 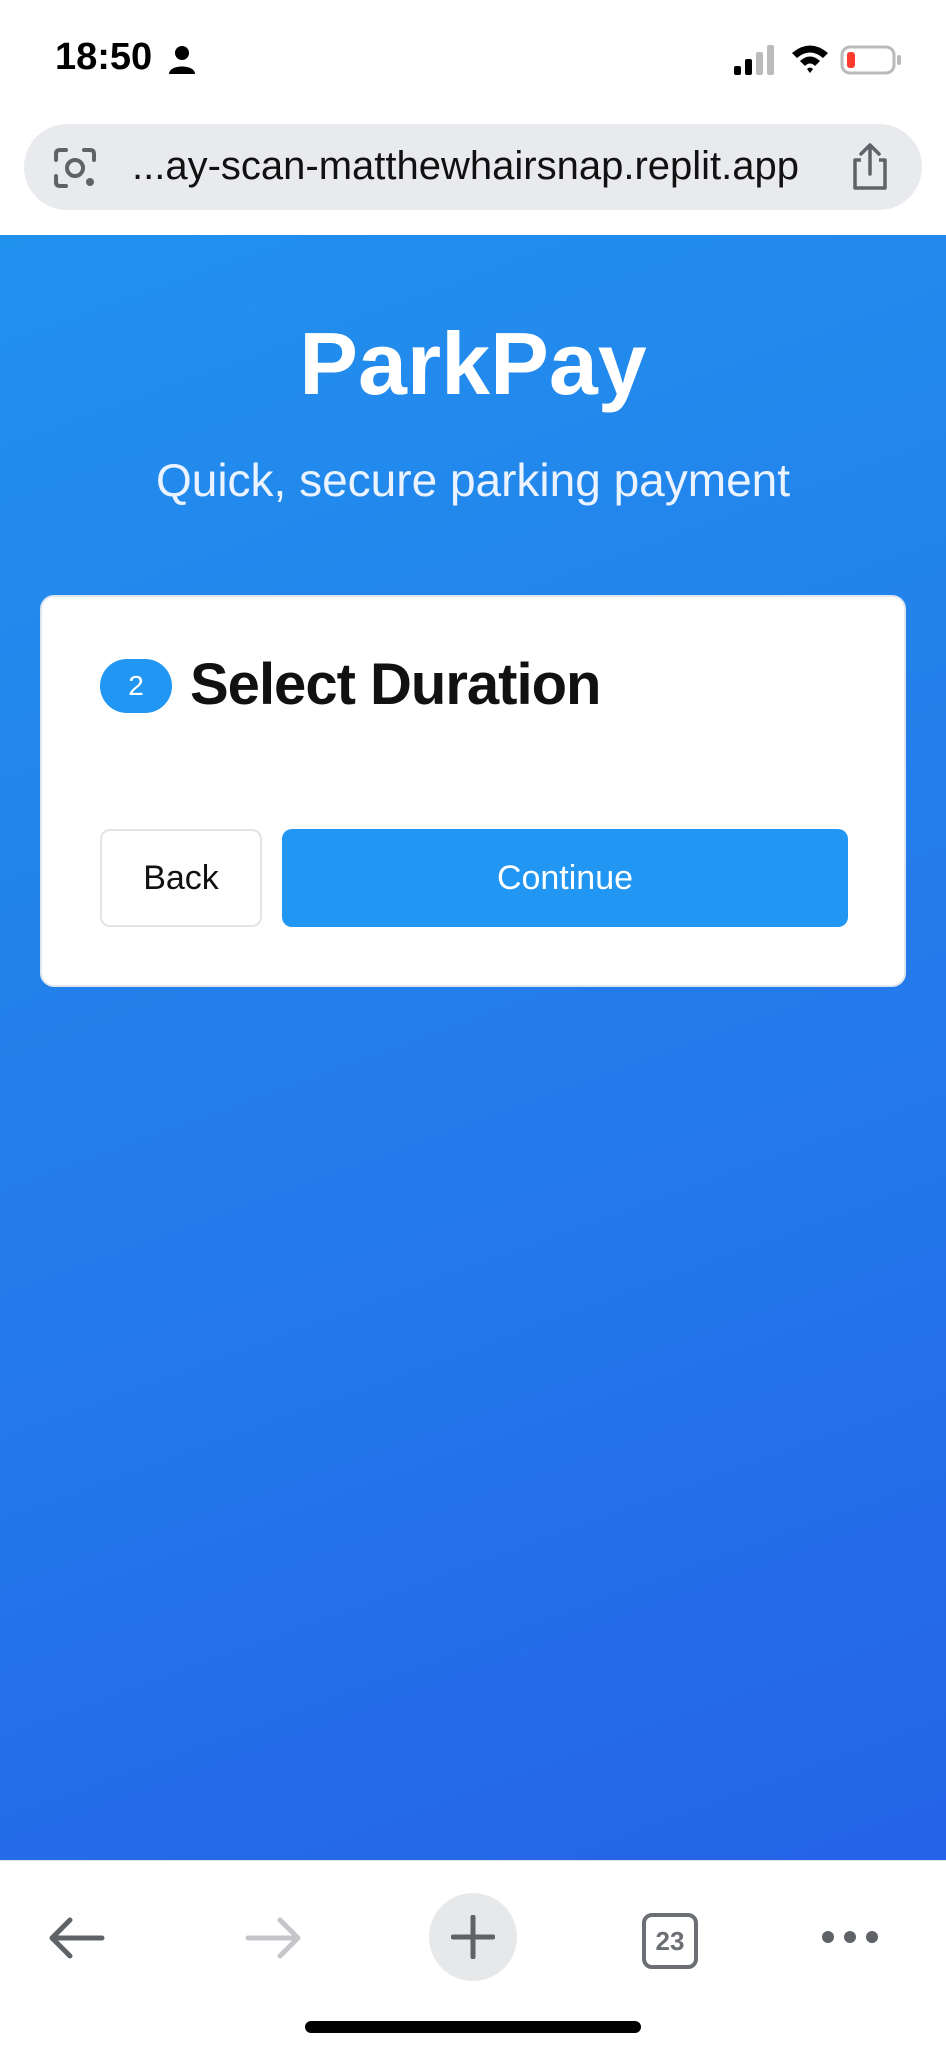 I want to click on step-title: Select Duration, so click(x=395, y=684).